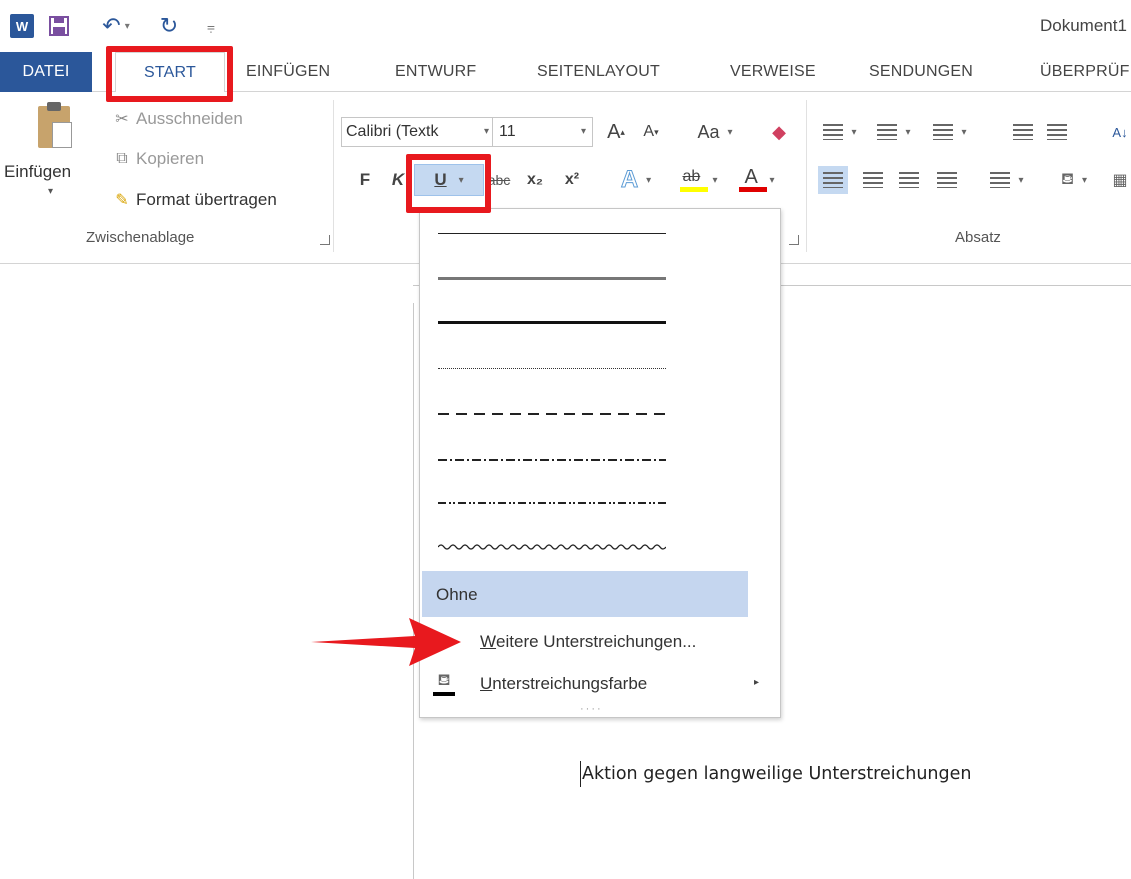 The width and height of the screenshot is (1131, 879). I want to click on highlight-color-button: ab ▾, so click(697, 180).